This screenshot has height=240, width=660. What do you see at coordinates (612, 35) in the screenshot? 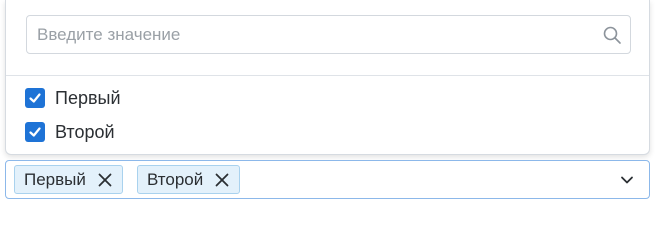
I see `search-icon` at bounding box center [612, 35].